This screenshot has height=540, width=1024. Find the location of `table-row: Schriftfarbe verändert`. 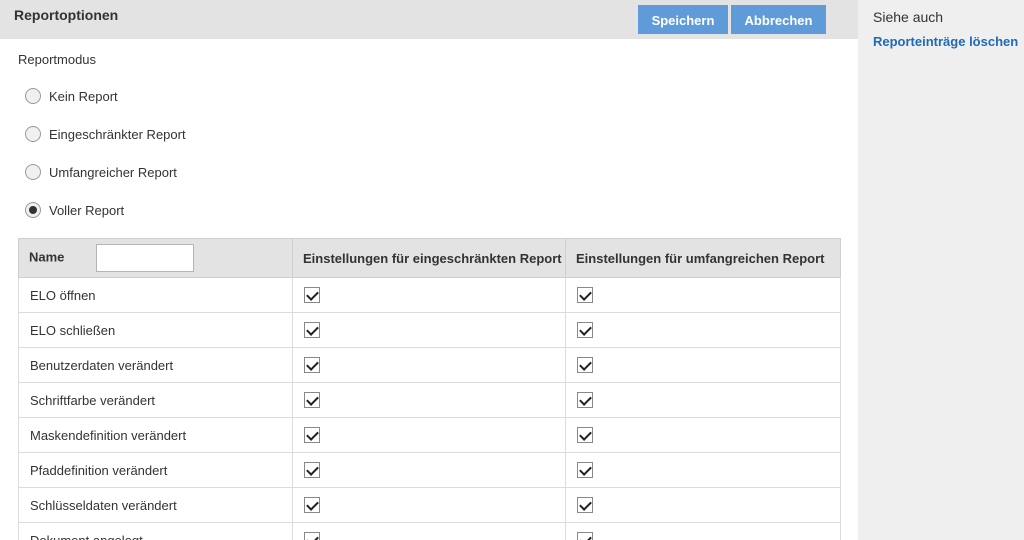

table-row: Schriftfarbe verändert is located at coordinates (429, 400).